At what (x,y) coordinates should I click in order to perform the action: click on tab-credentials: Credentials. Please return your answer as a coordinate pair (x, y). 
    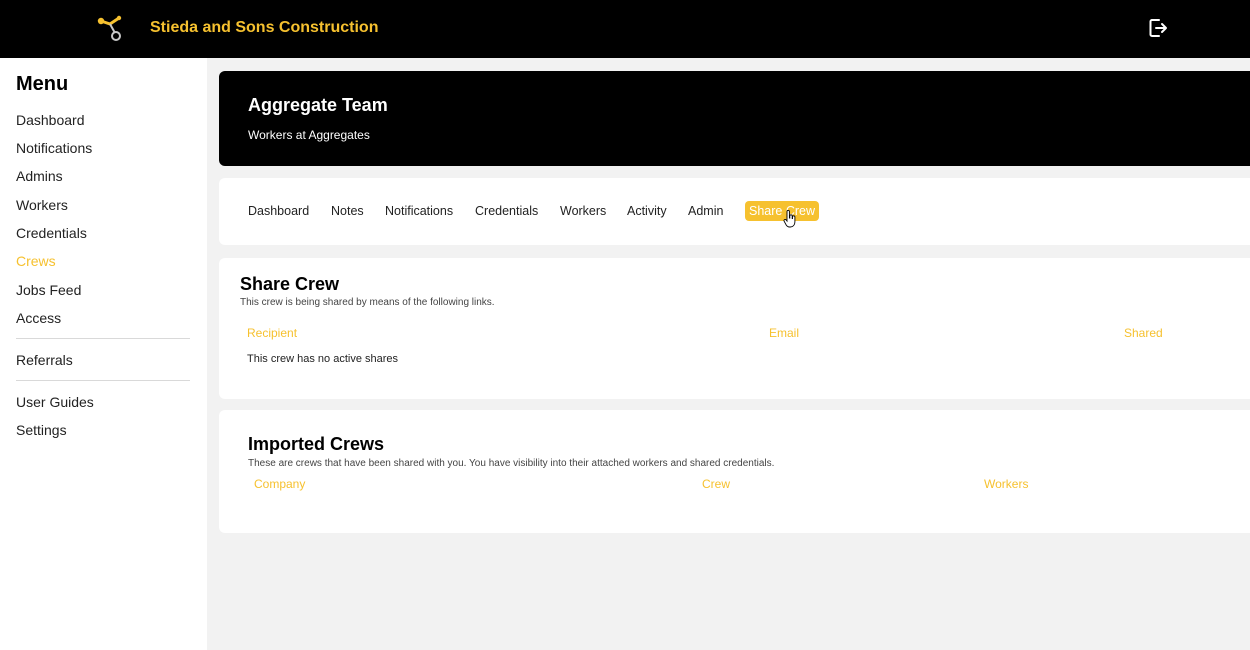
    Looking at the image, I should click on (506, 211).